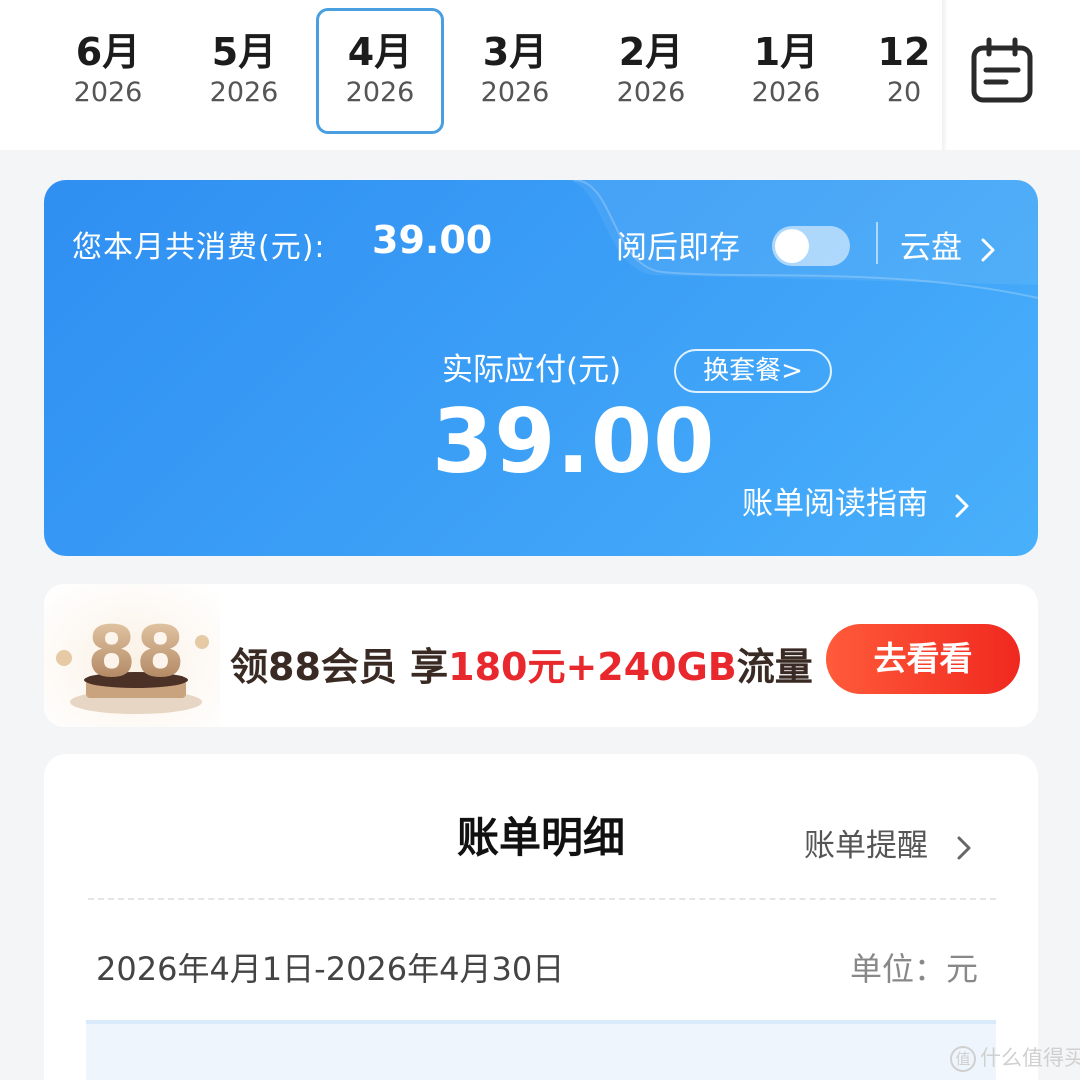  Describe the element at coordinates (574, 441) in the screenshot. I see `actual-payable-value: 39.00` at that location.